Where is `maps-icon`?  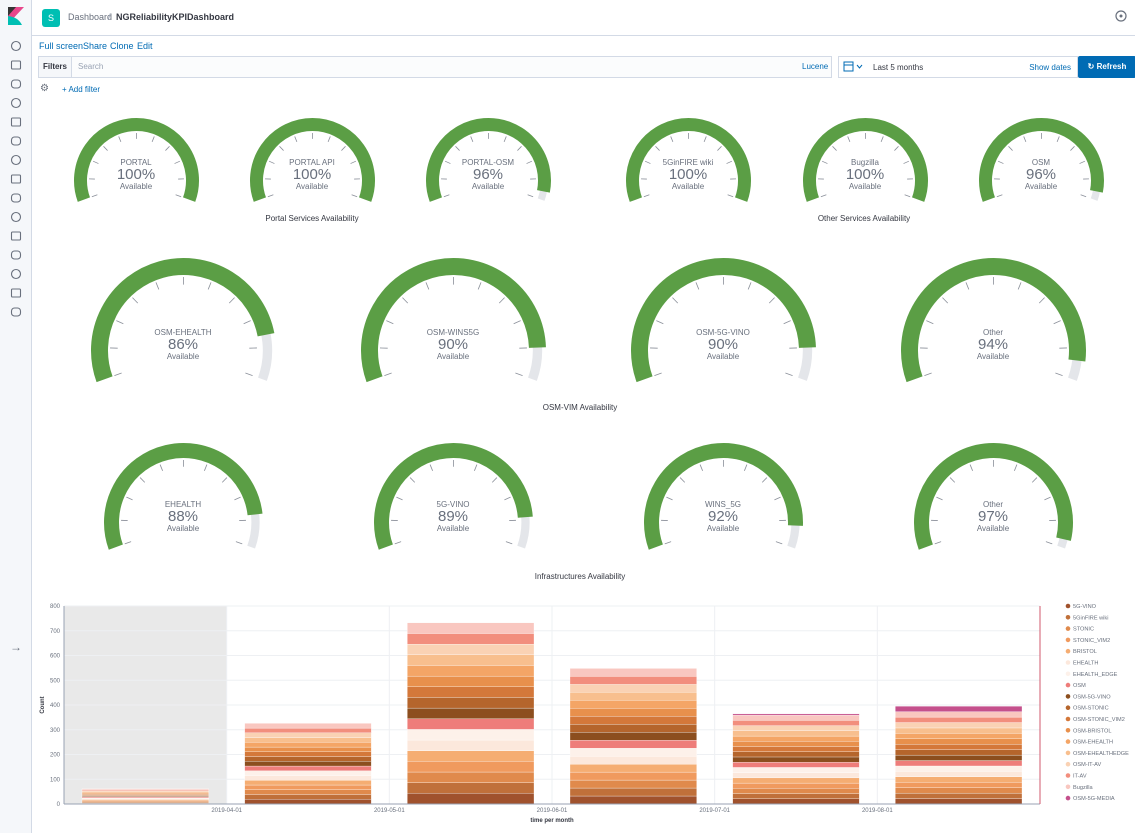
maps-icon is located at coordinates (16, 143).